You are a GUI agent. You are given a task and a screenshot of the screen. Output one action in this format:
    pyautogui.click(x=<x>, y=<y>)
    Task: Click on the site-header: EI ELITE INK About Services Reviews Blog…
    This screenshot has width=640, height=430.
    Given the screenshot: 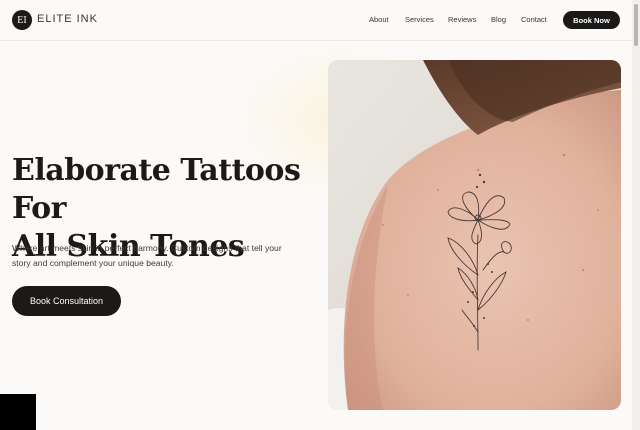 What is the action you would take?
    pyautogui.click(x=316, y=20)
    